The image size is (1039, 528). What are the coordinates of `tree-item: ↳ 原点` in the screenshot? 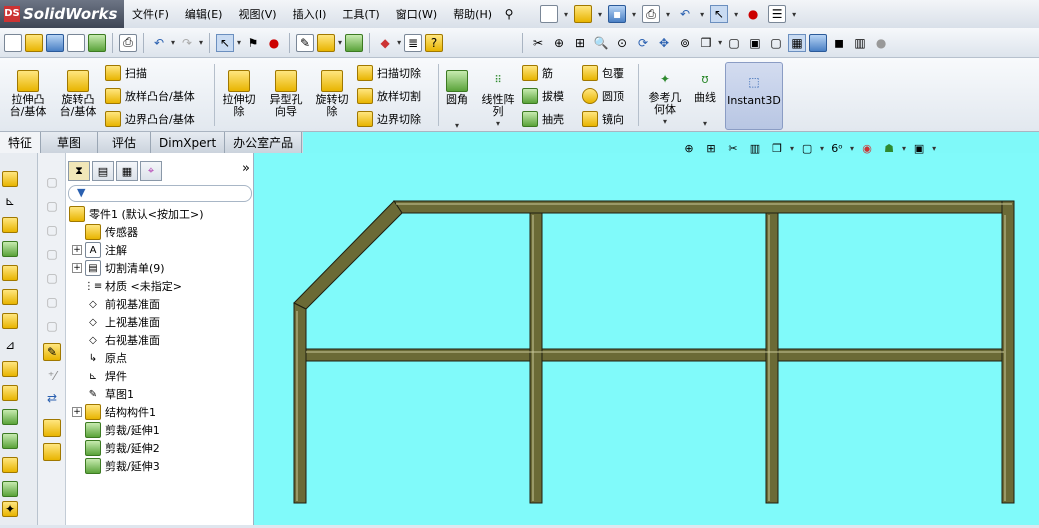 It's located at (99, 358).